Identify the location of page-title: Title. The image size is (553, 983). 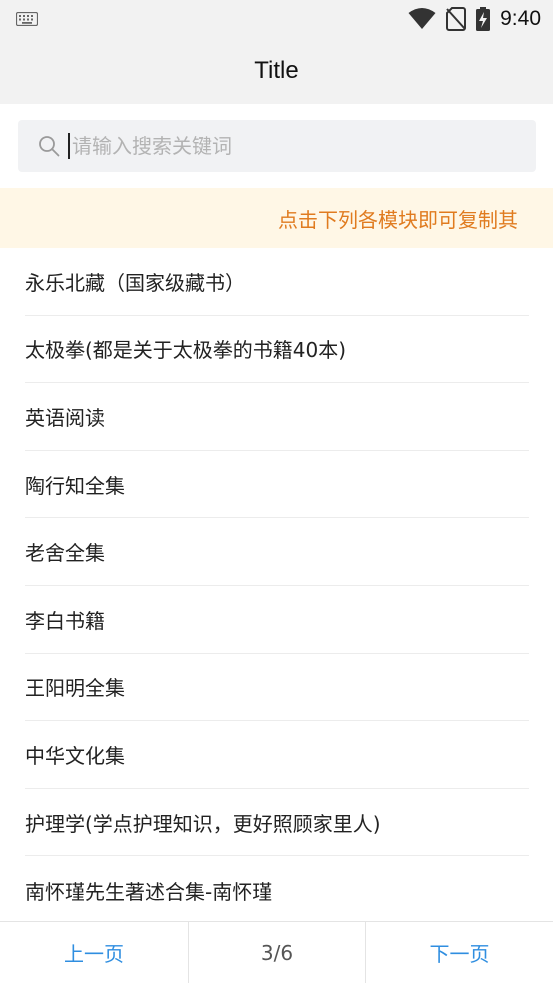
(276, 70).